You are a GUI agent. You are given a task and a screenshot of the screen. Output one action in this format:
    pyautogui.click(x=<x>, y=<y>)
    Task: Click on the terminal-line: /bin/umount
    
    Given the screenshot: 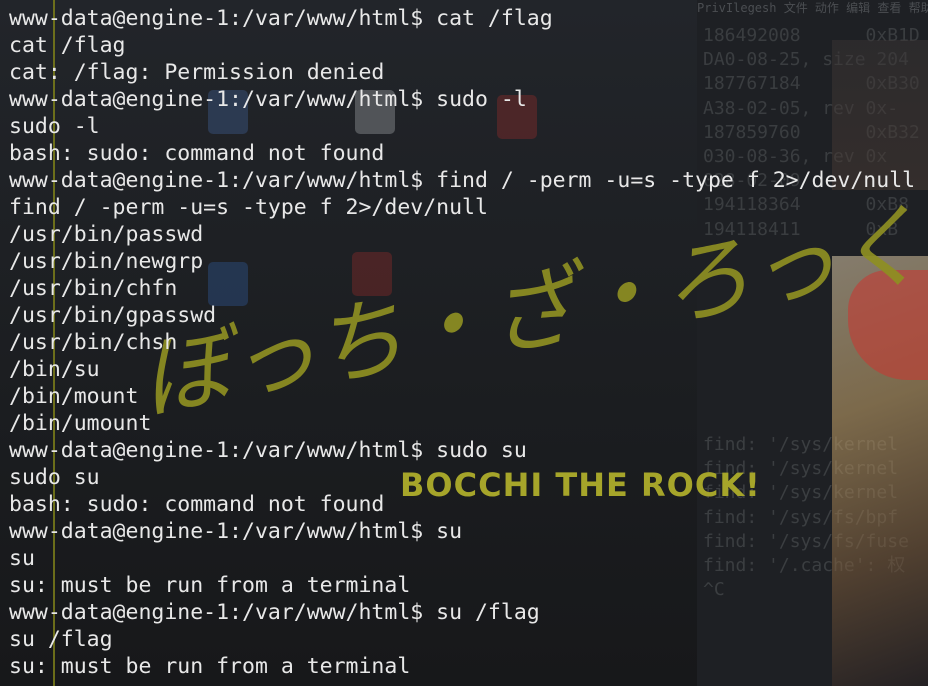 What is the action you would take?
    pyautogui.click(x=80, y=423)
    